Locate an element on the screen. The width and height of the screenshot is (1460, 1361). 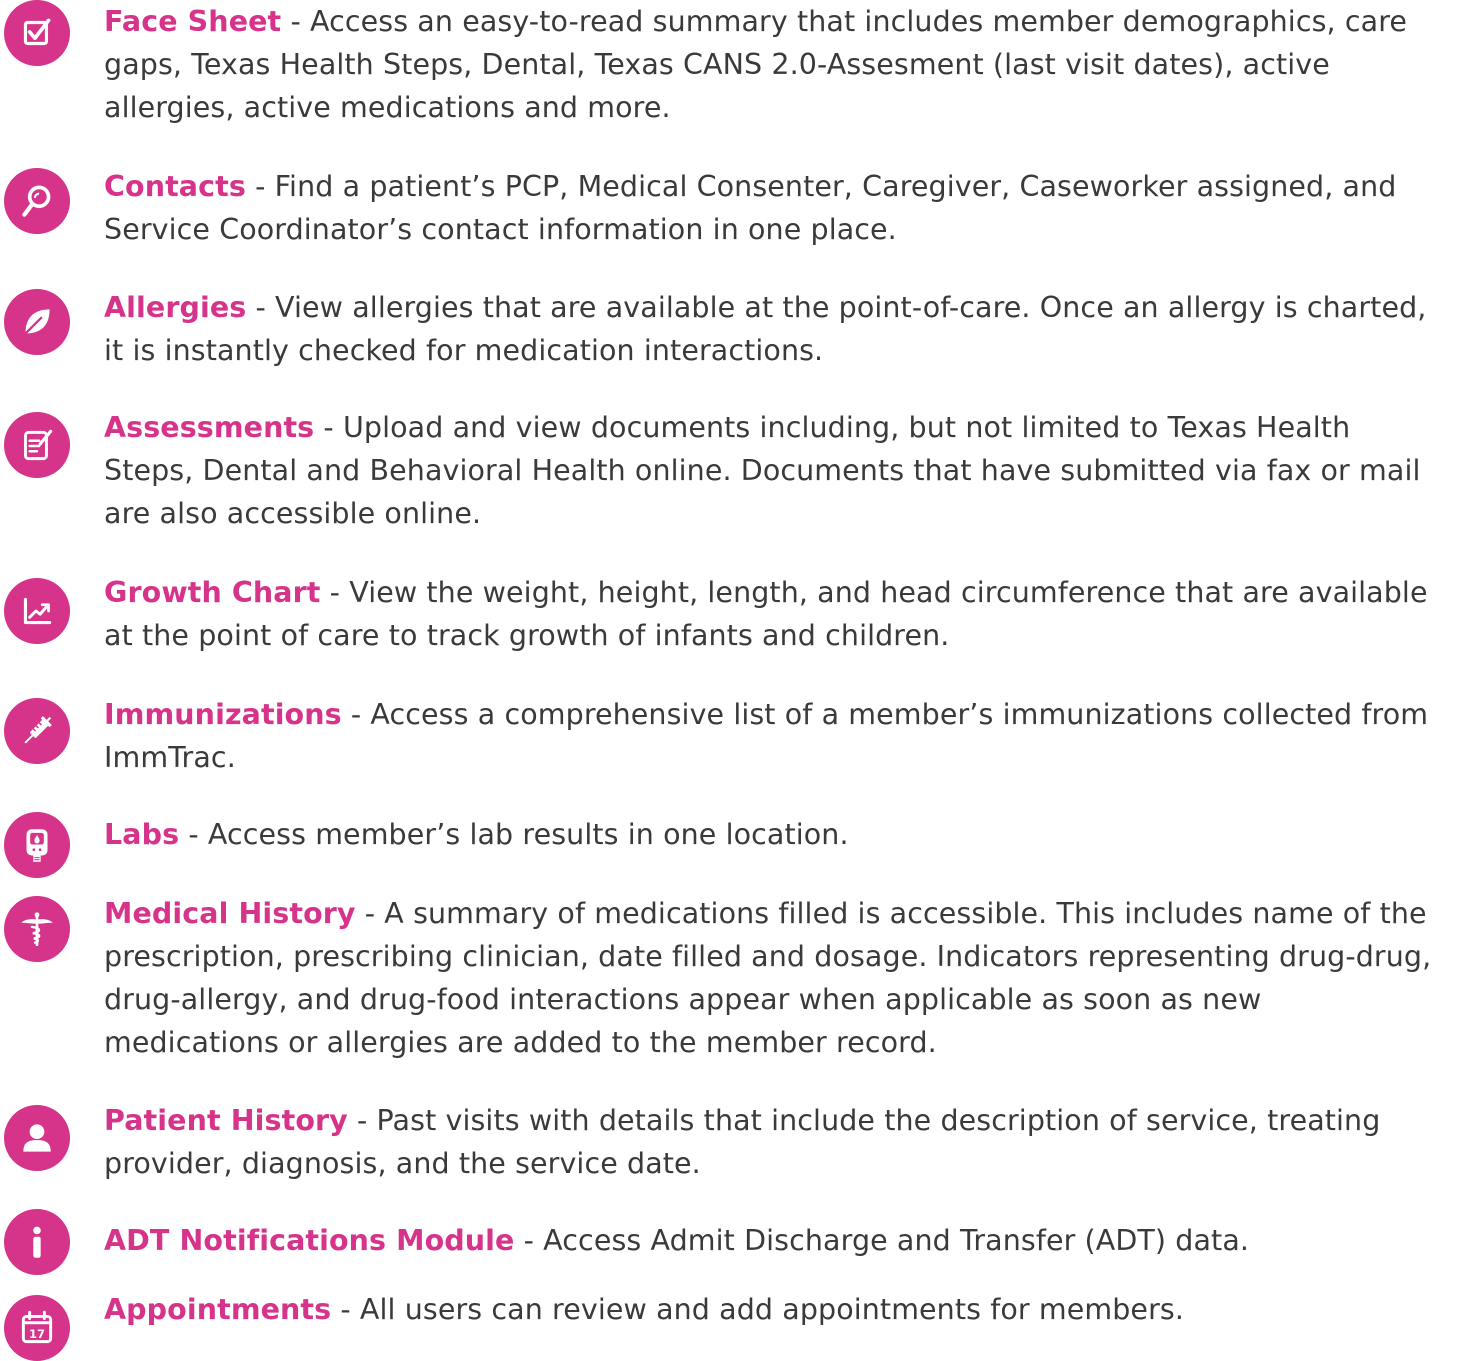
leaf-icon is located at coordinates (37, 322).